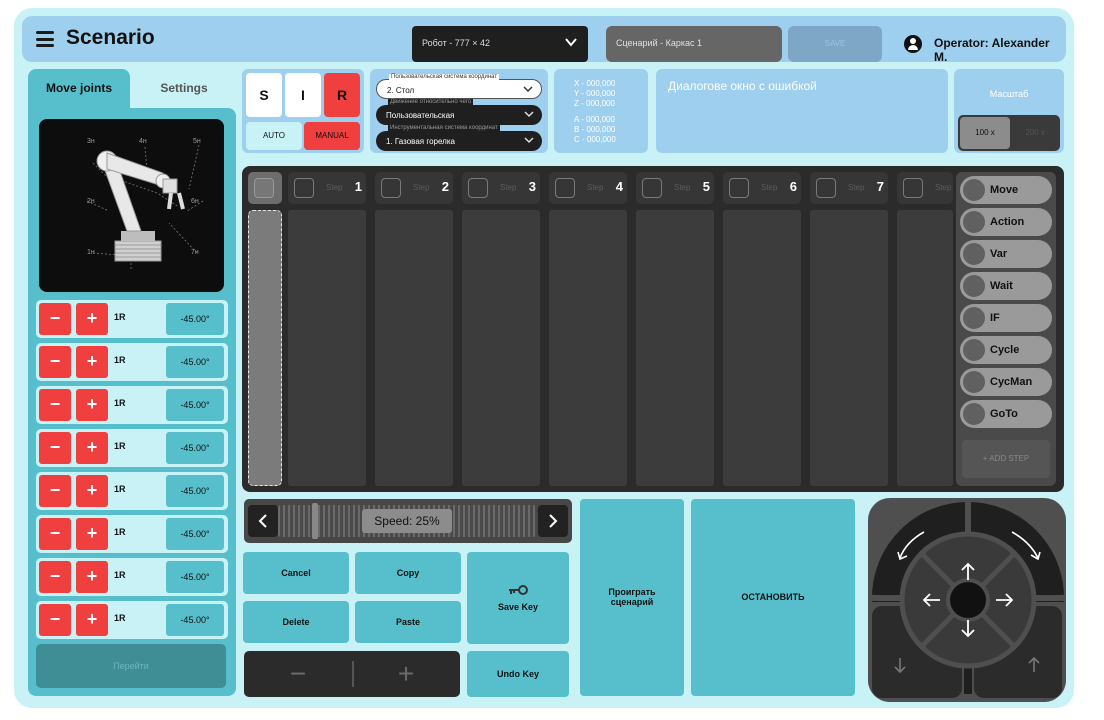  Describe the element at coordinates (632, 597) in the screenshot. I see `play-scenario-button: Проиграть сценарий` at that location.